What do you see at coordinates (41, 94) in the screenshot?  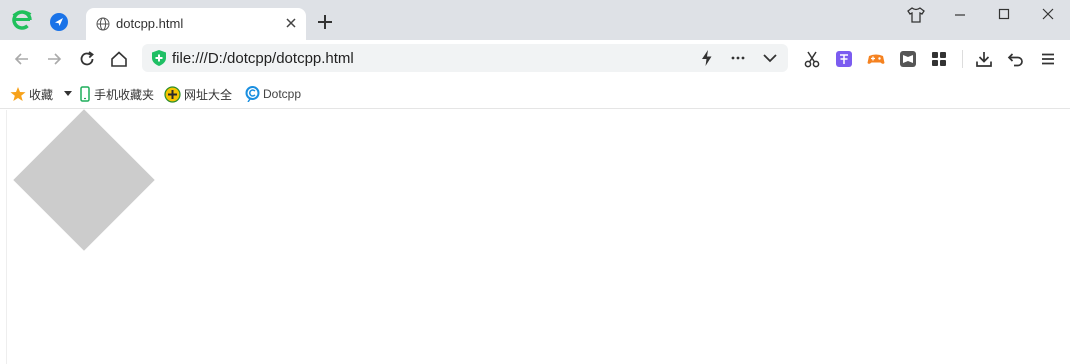 I see `bookmark-label: 收藏` at bounding box center [41, 94].